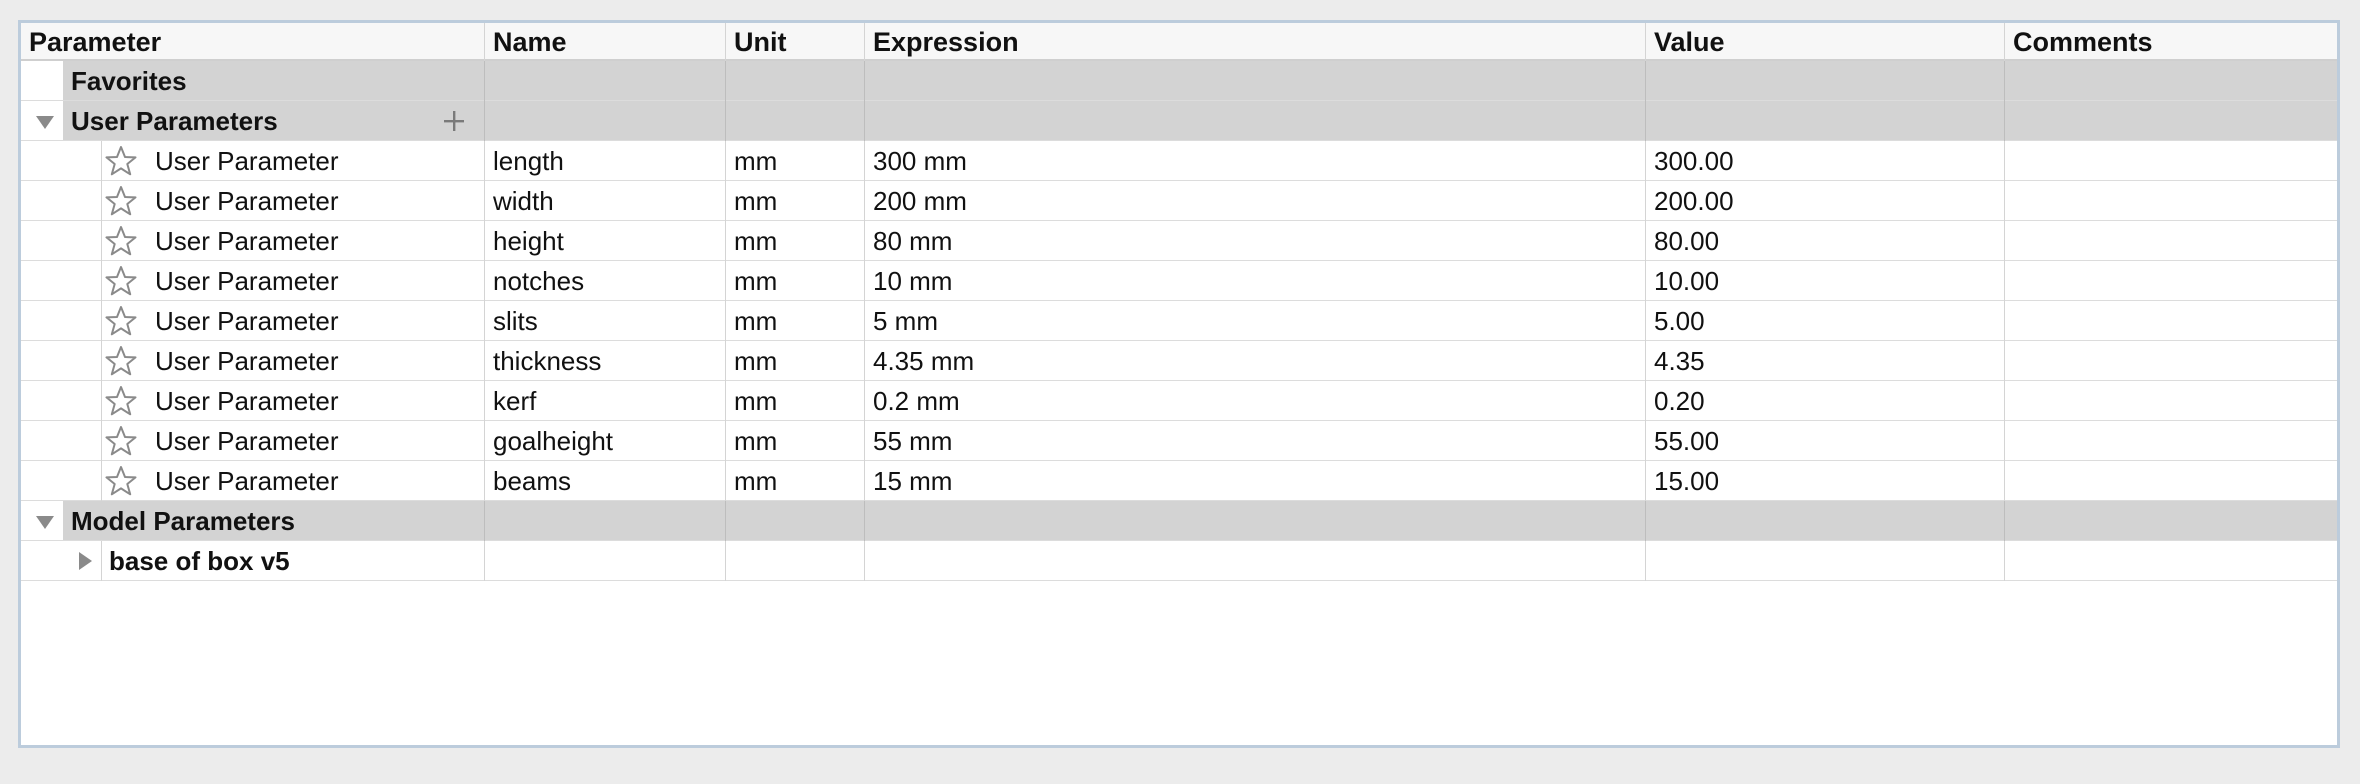  I want to click on group-label-favorites: Favorites, so click(129, 81).